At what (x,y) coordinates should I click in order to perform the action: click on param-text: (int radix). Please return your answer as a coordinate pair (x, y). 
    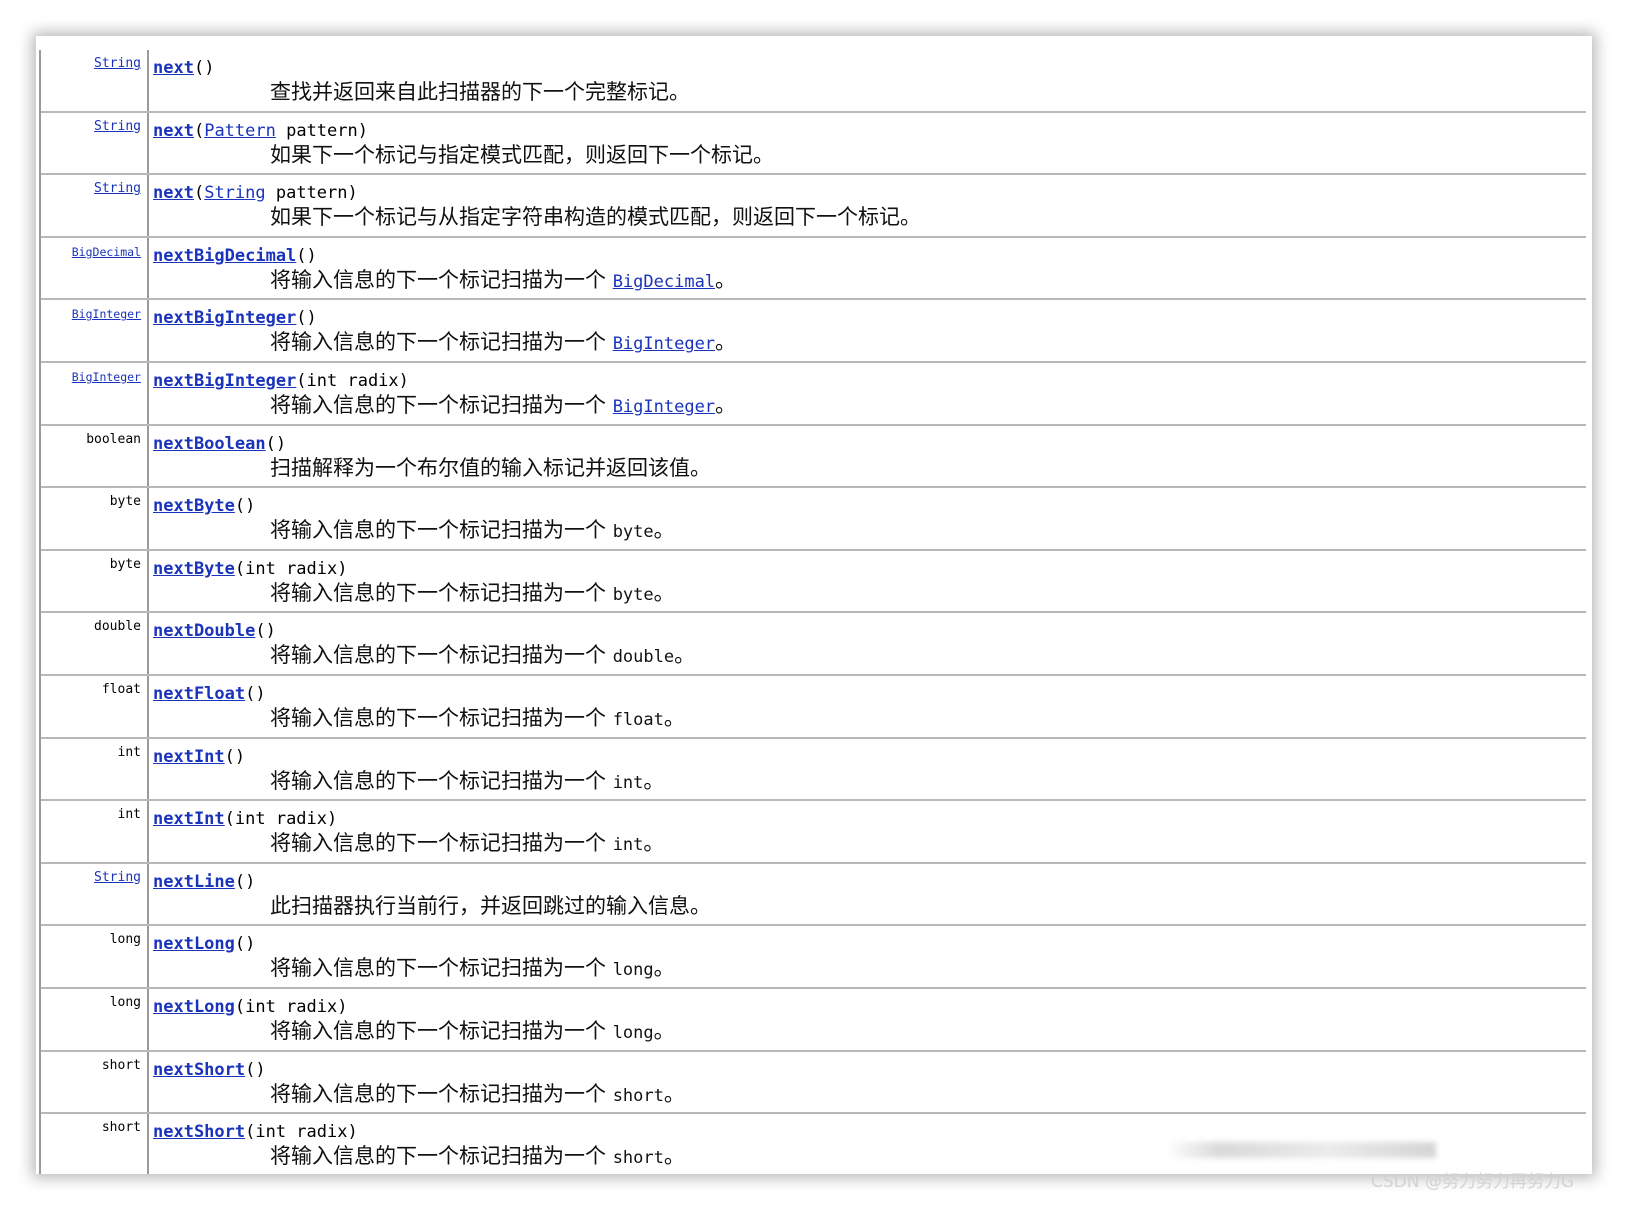
    Looking at the image, I should click on (301, 1132).